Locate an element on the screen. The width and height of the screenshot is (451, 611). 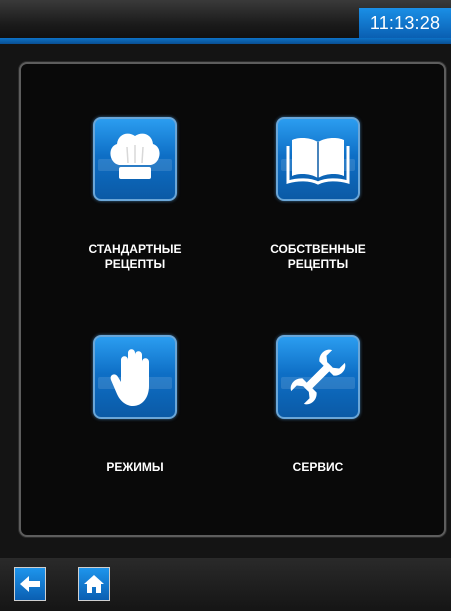
own-recipes-label: СОБСТВЕННЫЕ РЕЦЕПТЫ is located at coordinates (318, 256).